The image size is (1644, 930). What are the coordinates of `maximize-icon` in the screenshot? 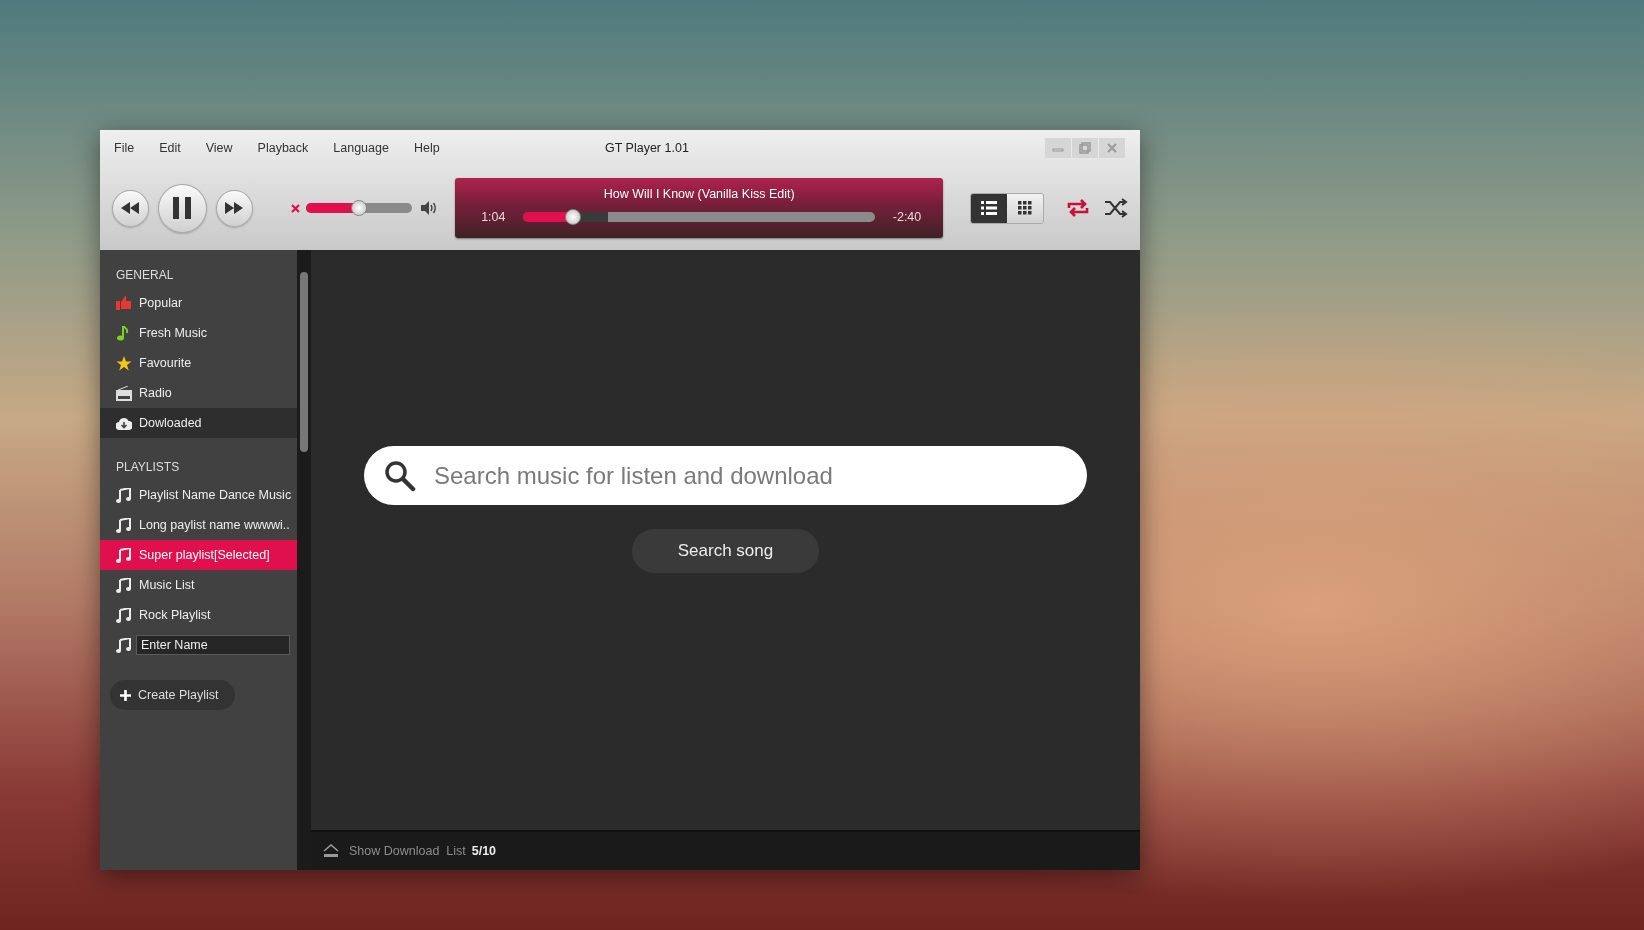 It's located at (1085, 148).